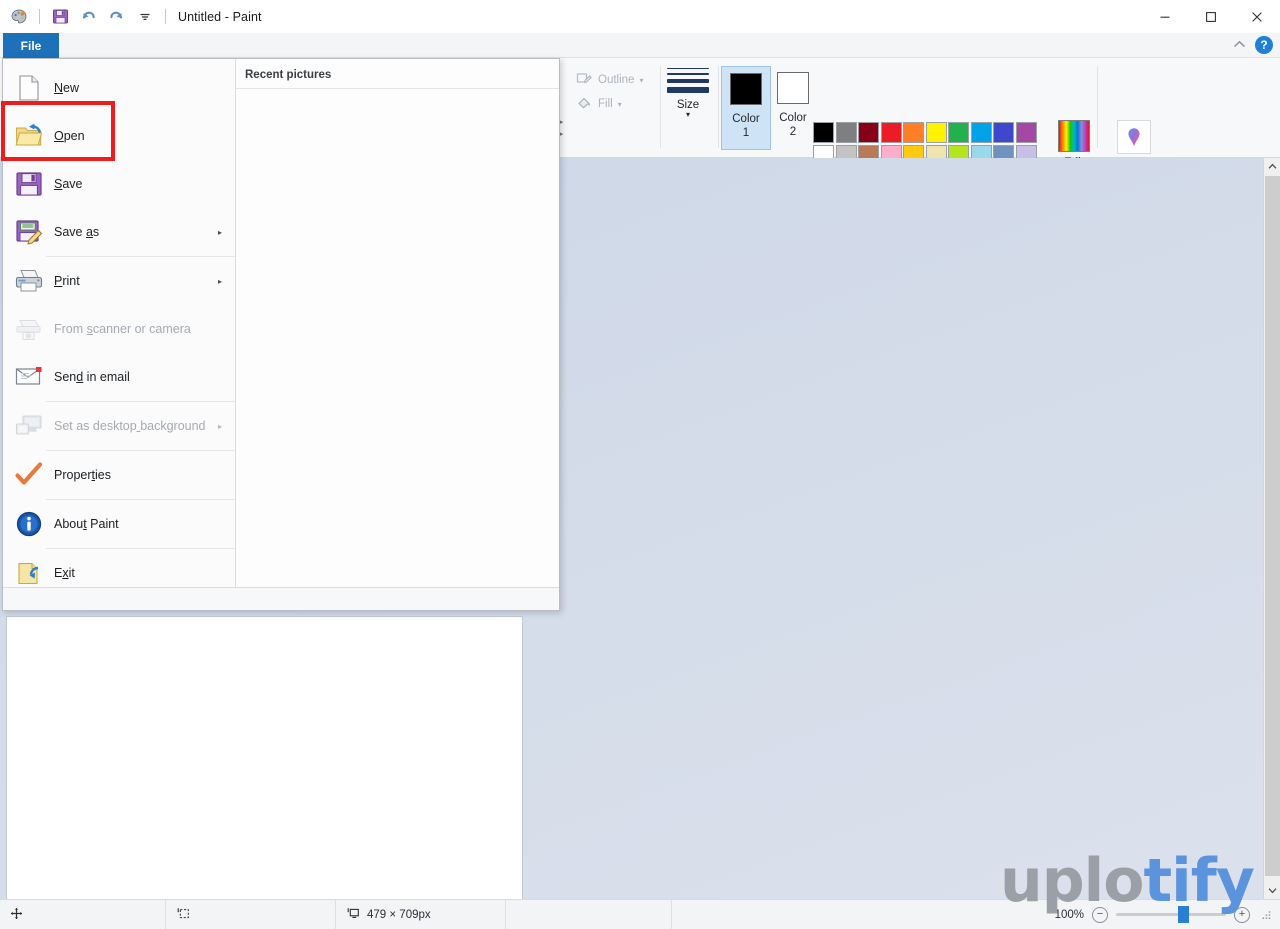 Image resolution: width=1280 pixels, height=929 pixels. Describe the element at coordinates (29, 136) in the screenshot. I see `open-folder-icon` at that location.